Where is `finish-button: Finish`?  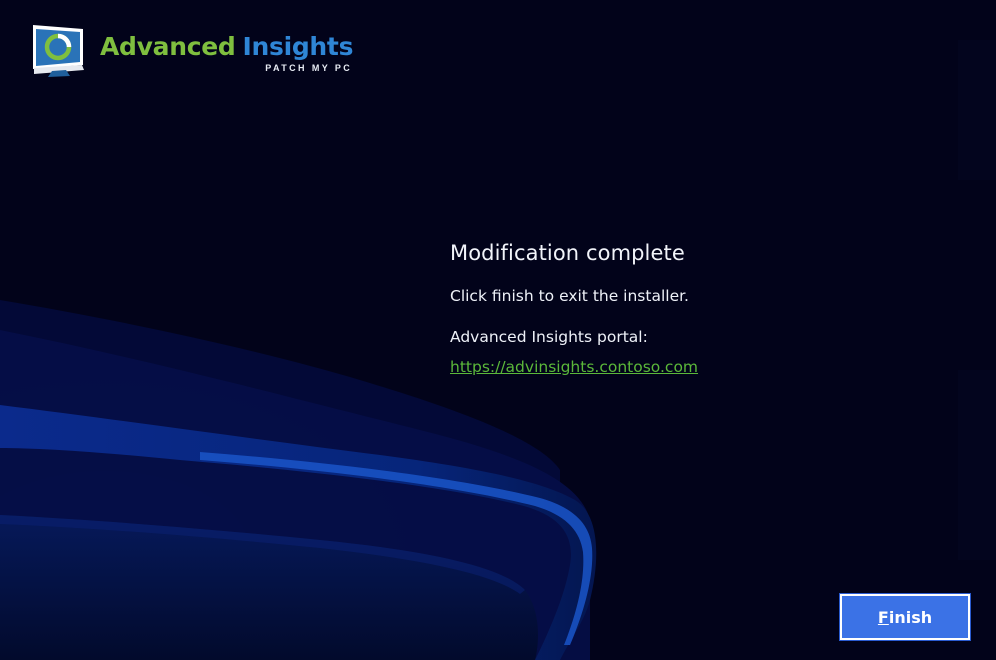
finish-button: Finish is located at coordinates (905, 617).